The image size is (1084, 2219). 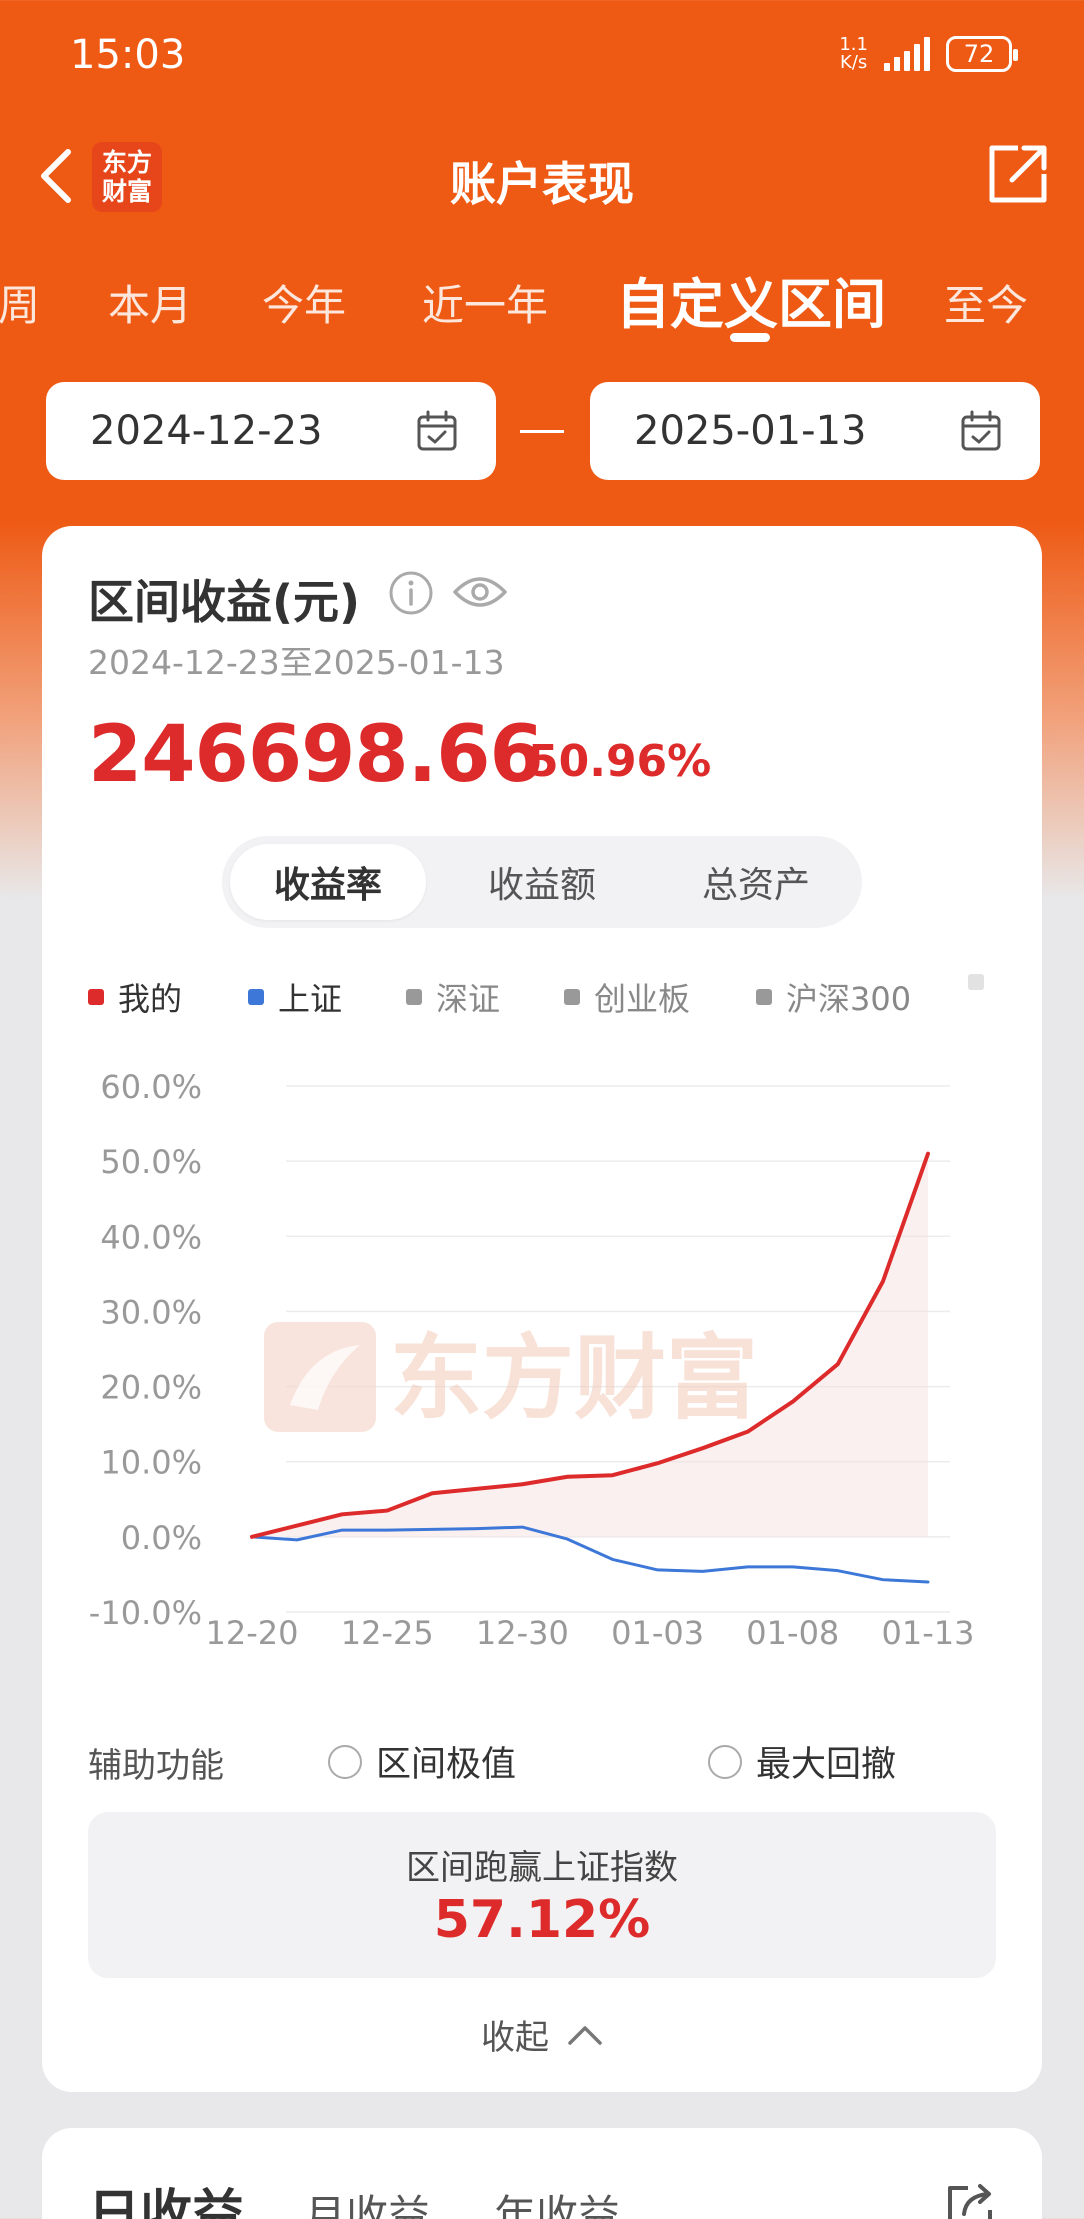 I want to click on eye-icon, so click(x=480, y=592).